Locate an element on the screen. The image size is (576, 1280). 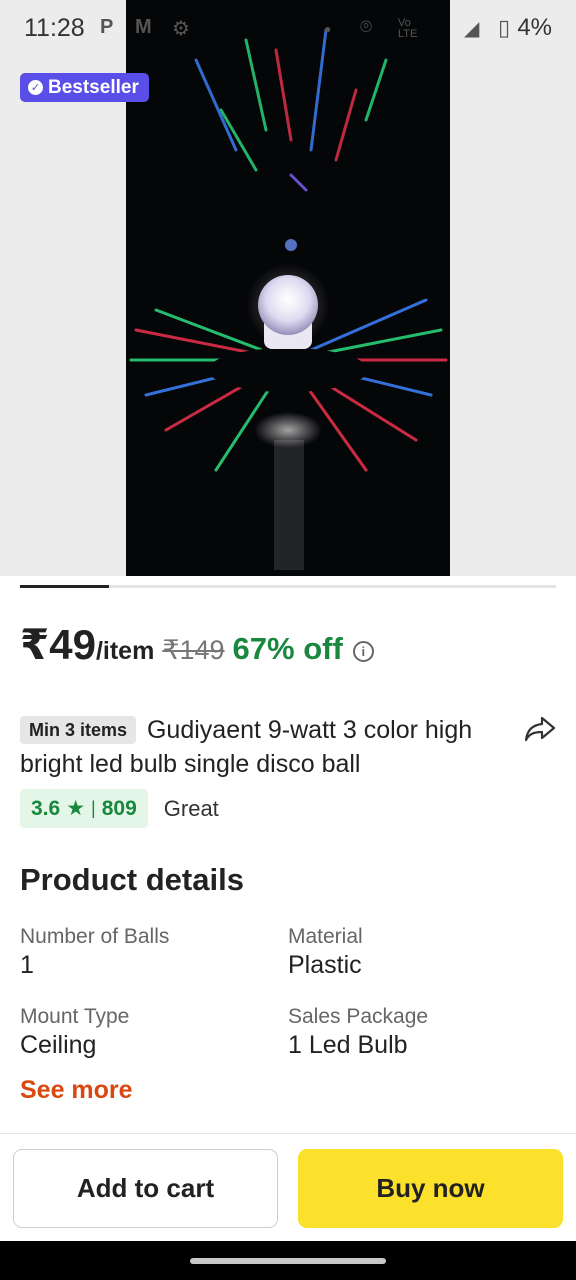
spec-value: 1 Led Bulb is located at coordinates (348, 1045).